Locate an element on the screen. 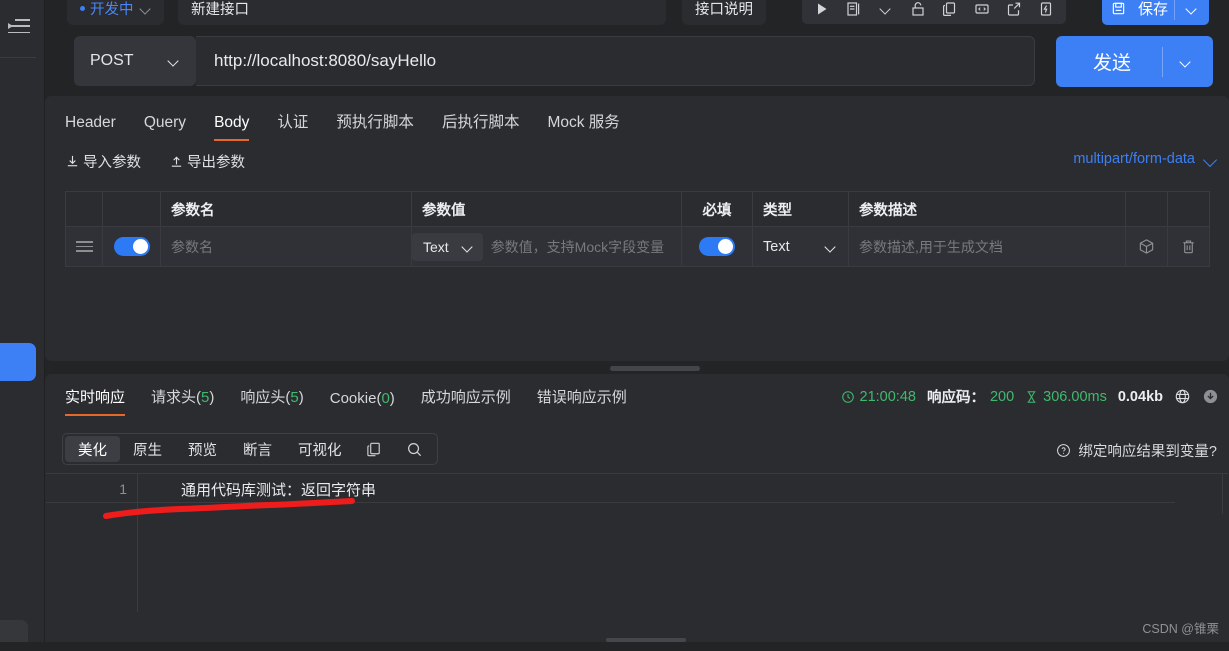 This screenshot has height=651, width=1229. tab-body: Body is located at coordinates (232, 125).